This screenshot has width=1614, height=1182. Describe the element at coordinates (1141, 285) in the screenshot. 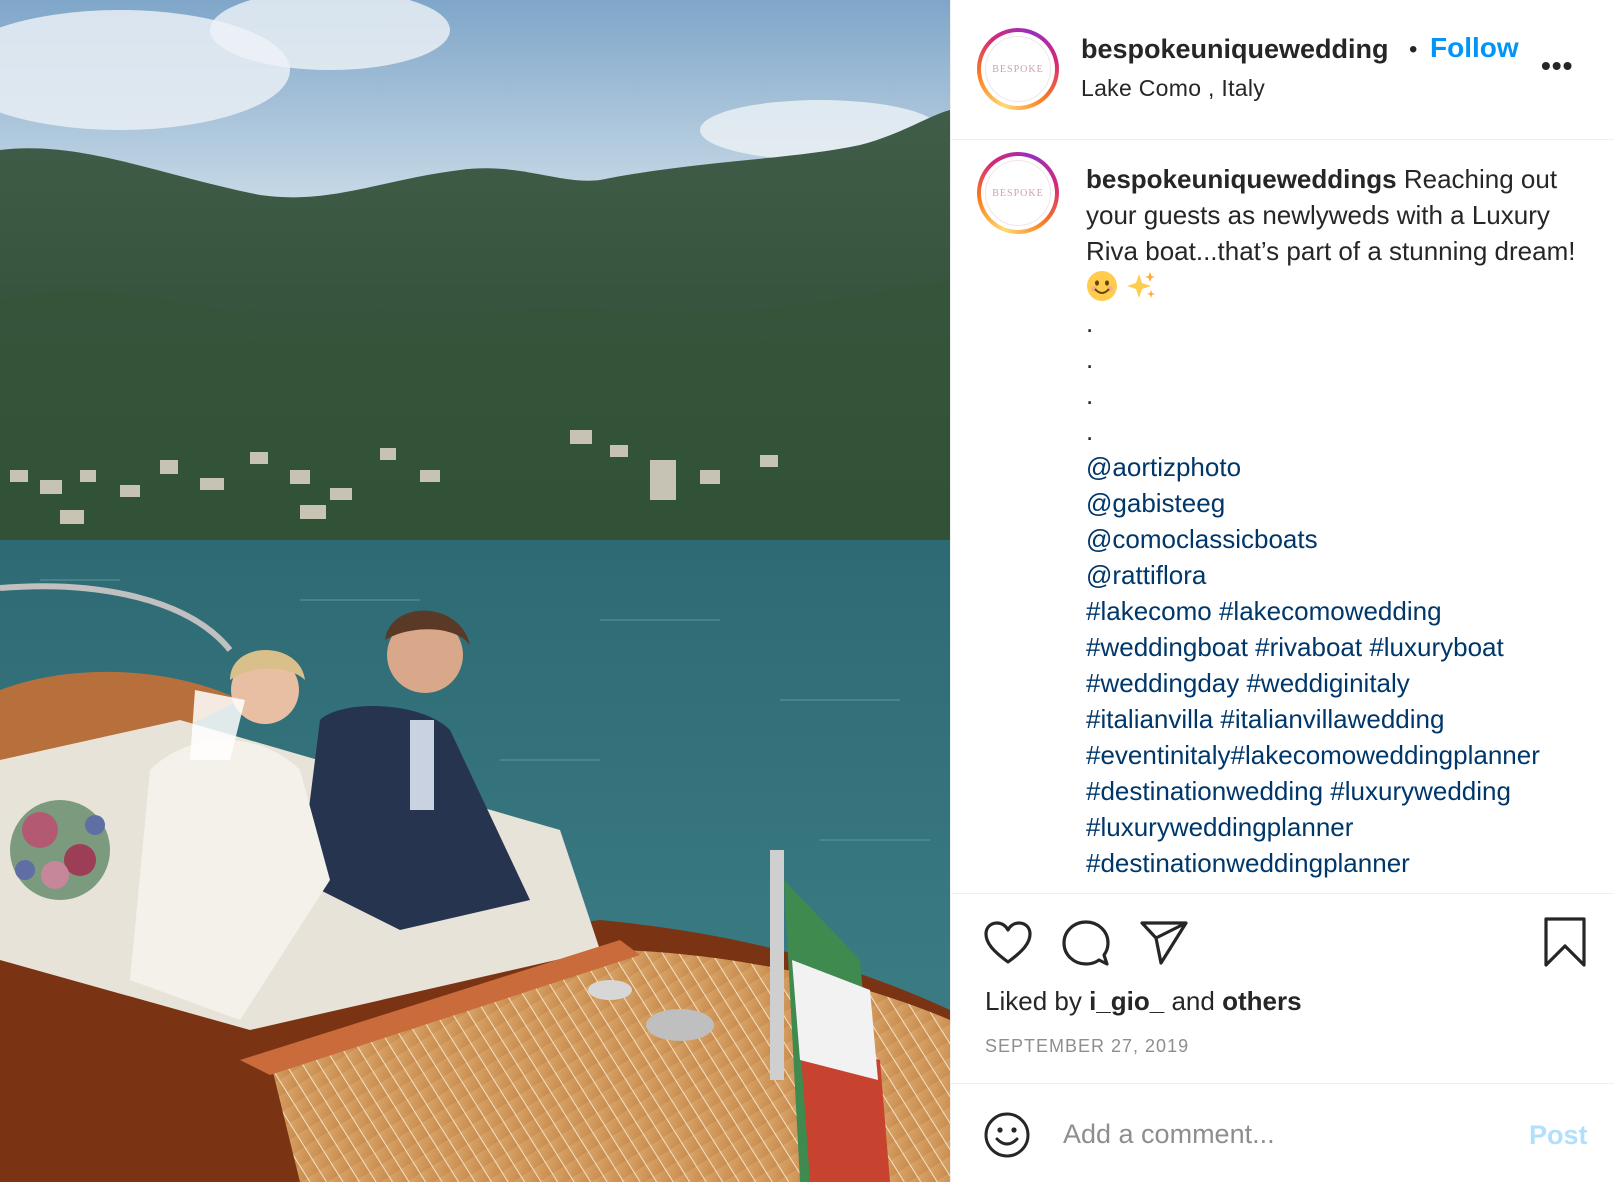

I see `sparkles-emoji` at that location.